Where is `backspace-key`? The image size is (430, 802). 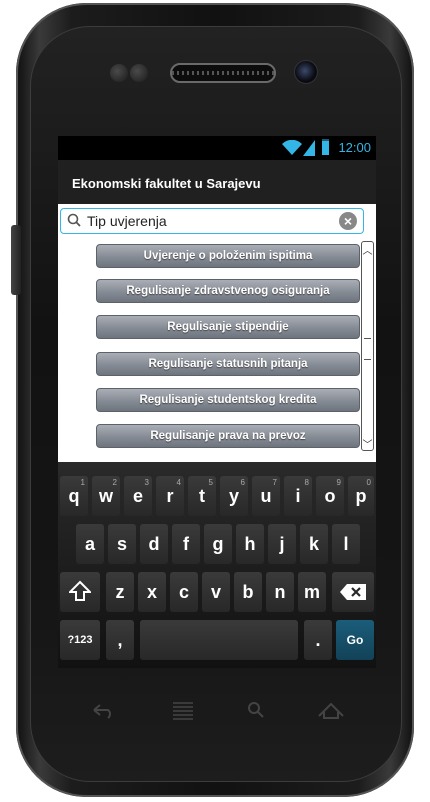
backspace-key is located at coordinates (353, 592).